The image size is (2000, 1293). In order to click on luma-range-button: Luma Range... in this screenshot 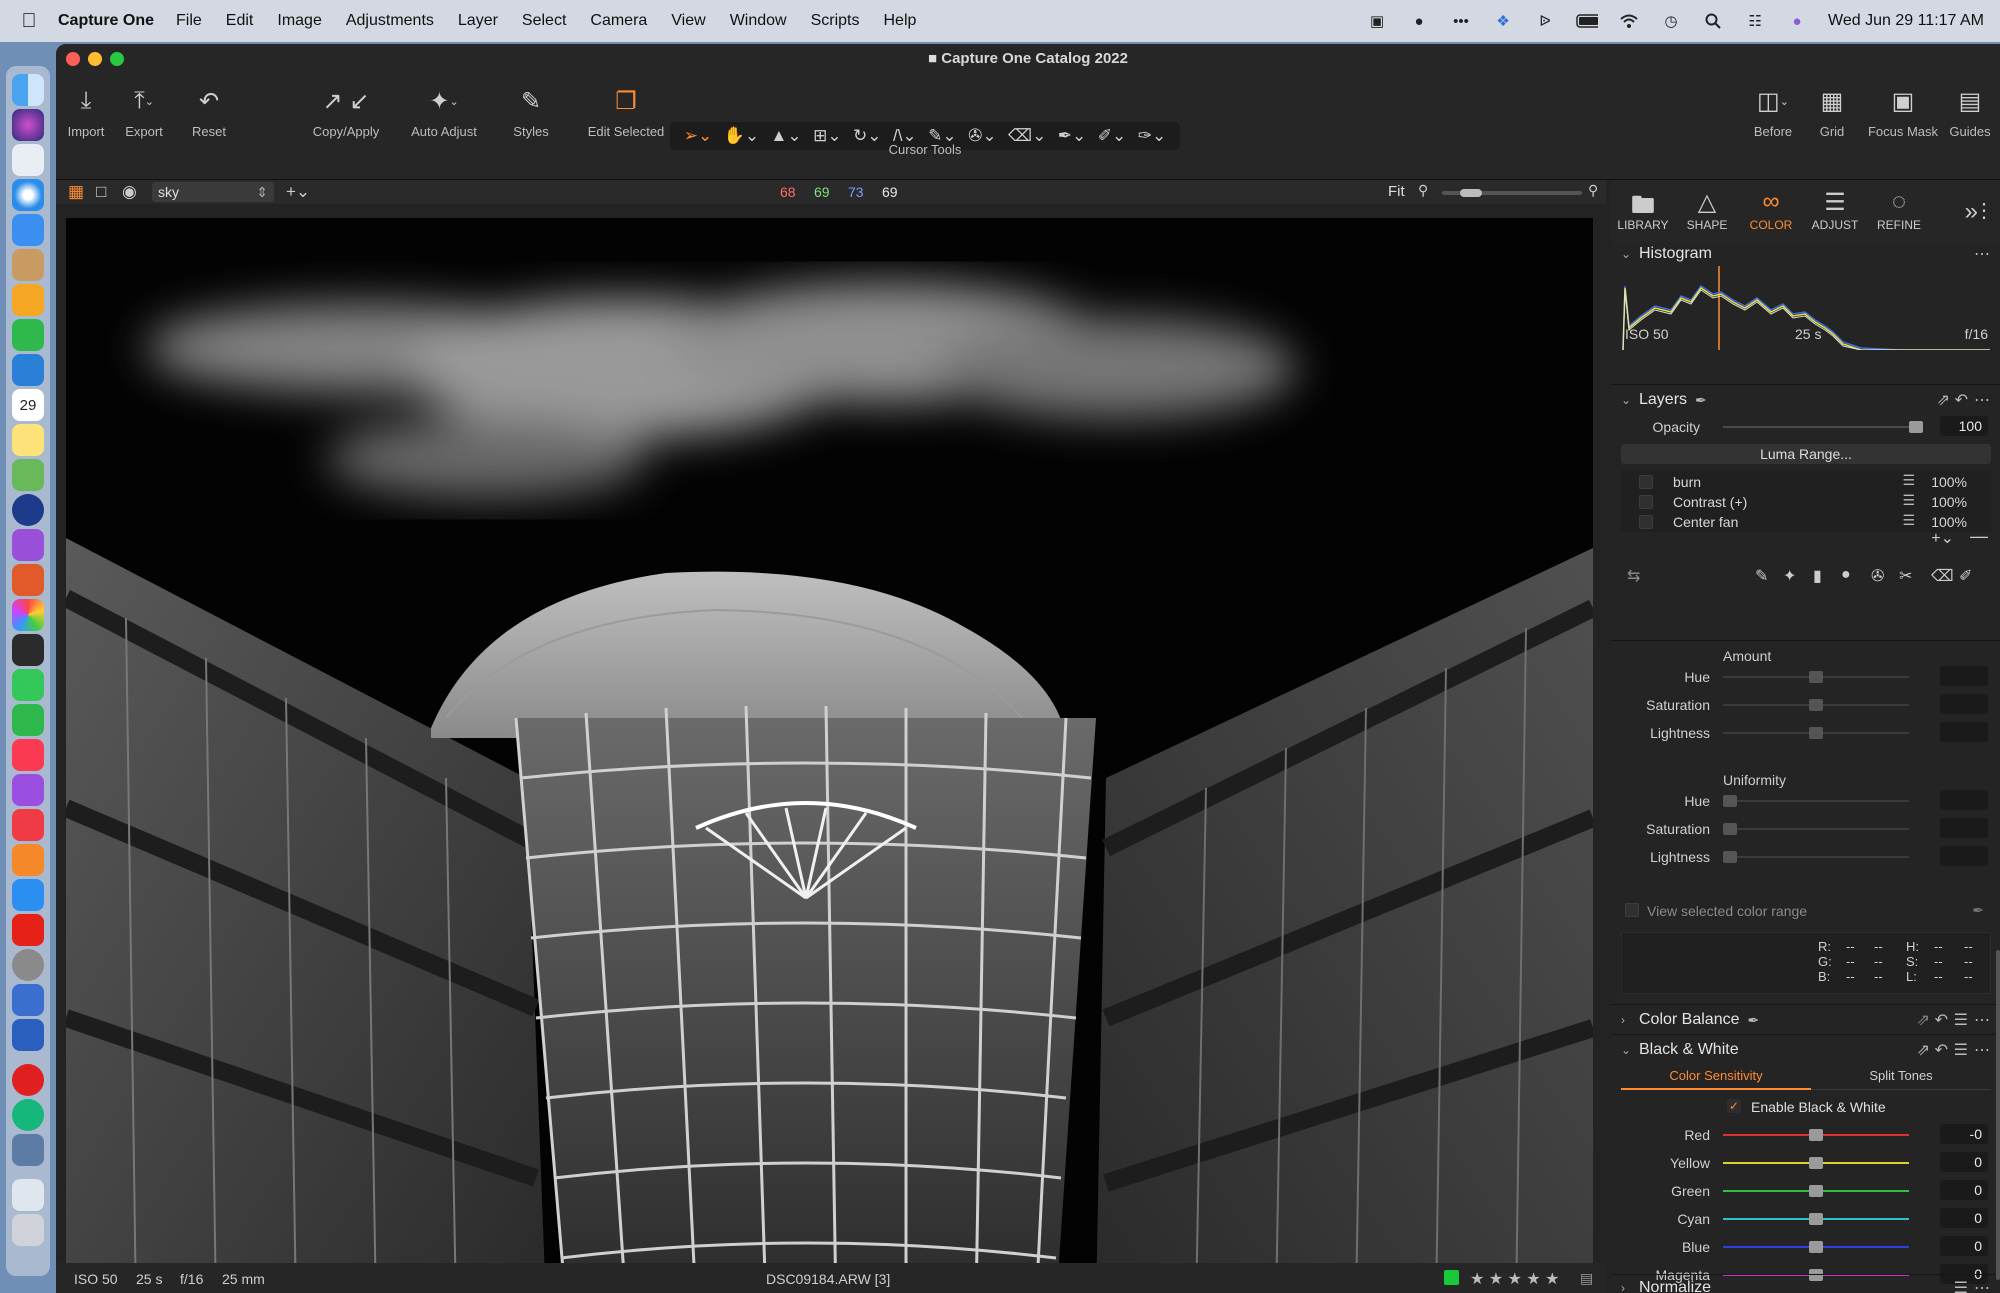, I will do `click(1806, 454)`.